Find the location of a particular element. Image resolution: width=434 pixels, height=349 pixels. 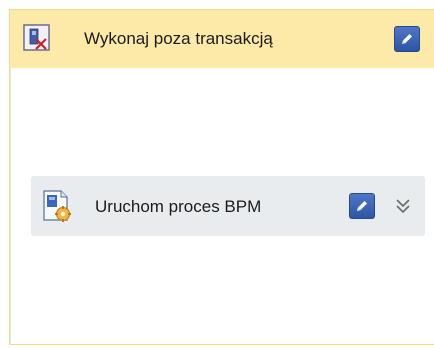

start-bpm-process-icon is located at coordinates (57, 206).